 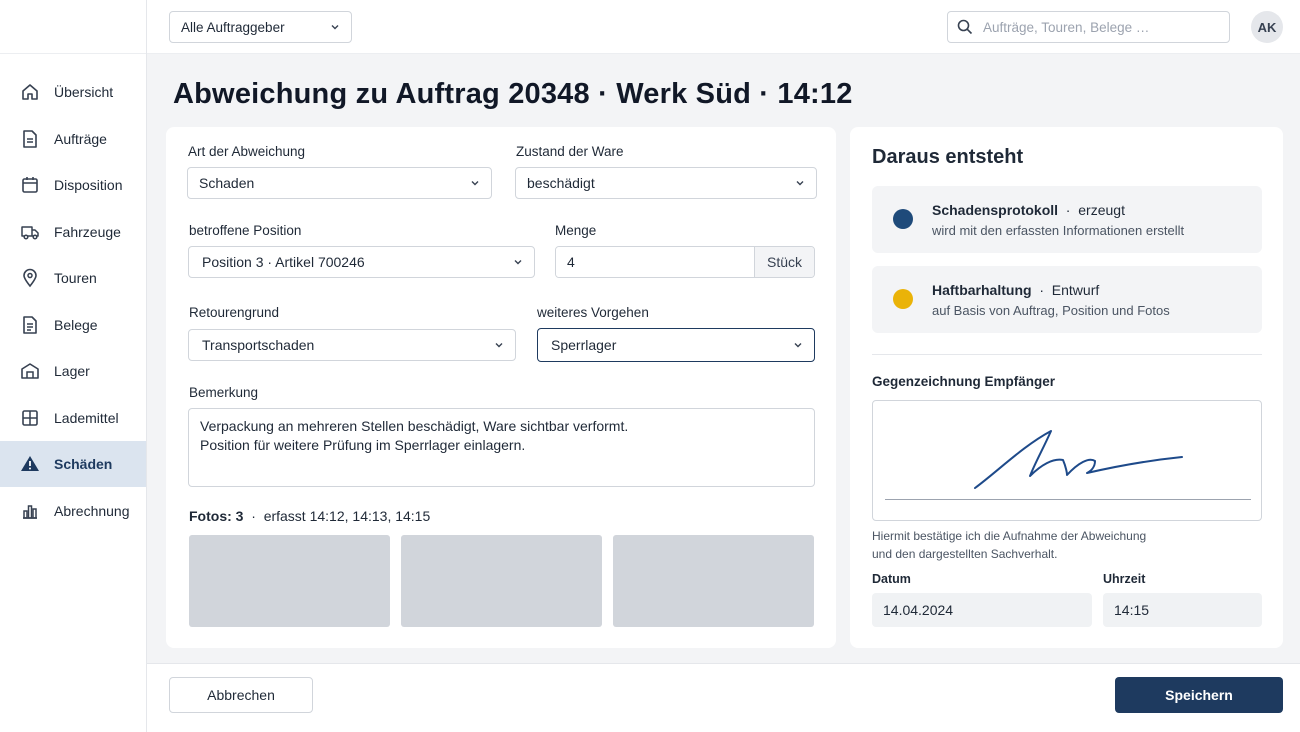 What do you see at coordinates (576, 230) in the screenshot?
I see `menge-label: Menge` at bounding box center [576, 230].